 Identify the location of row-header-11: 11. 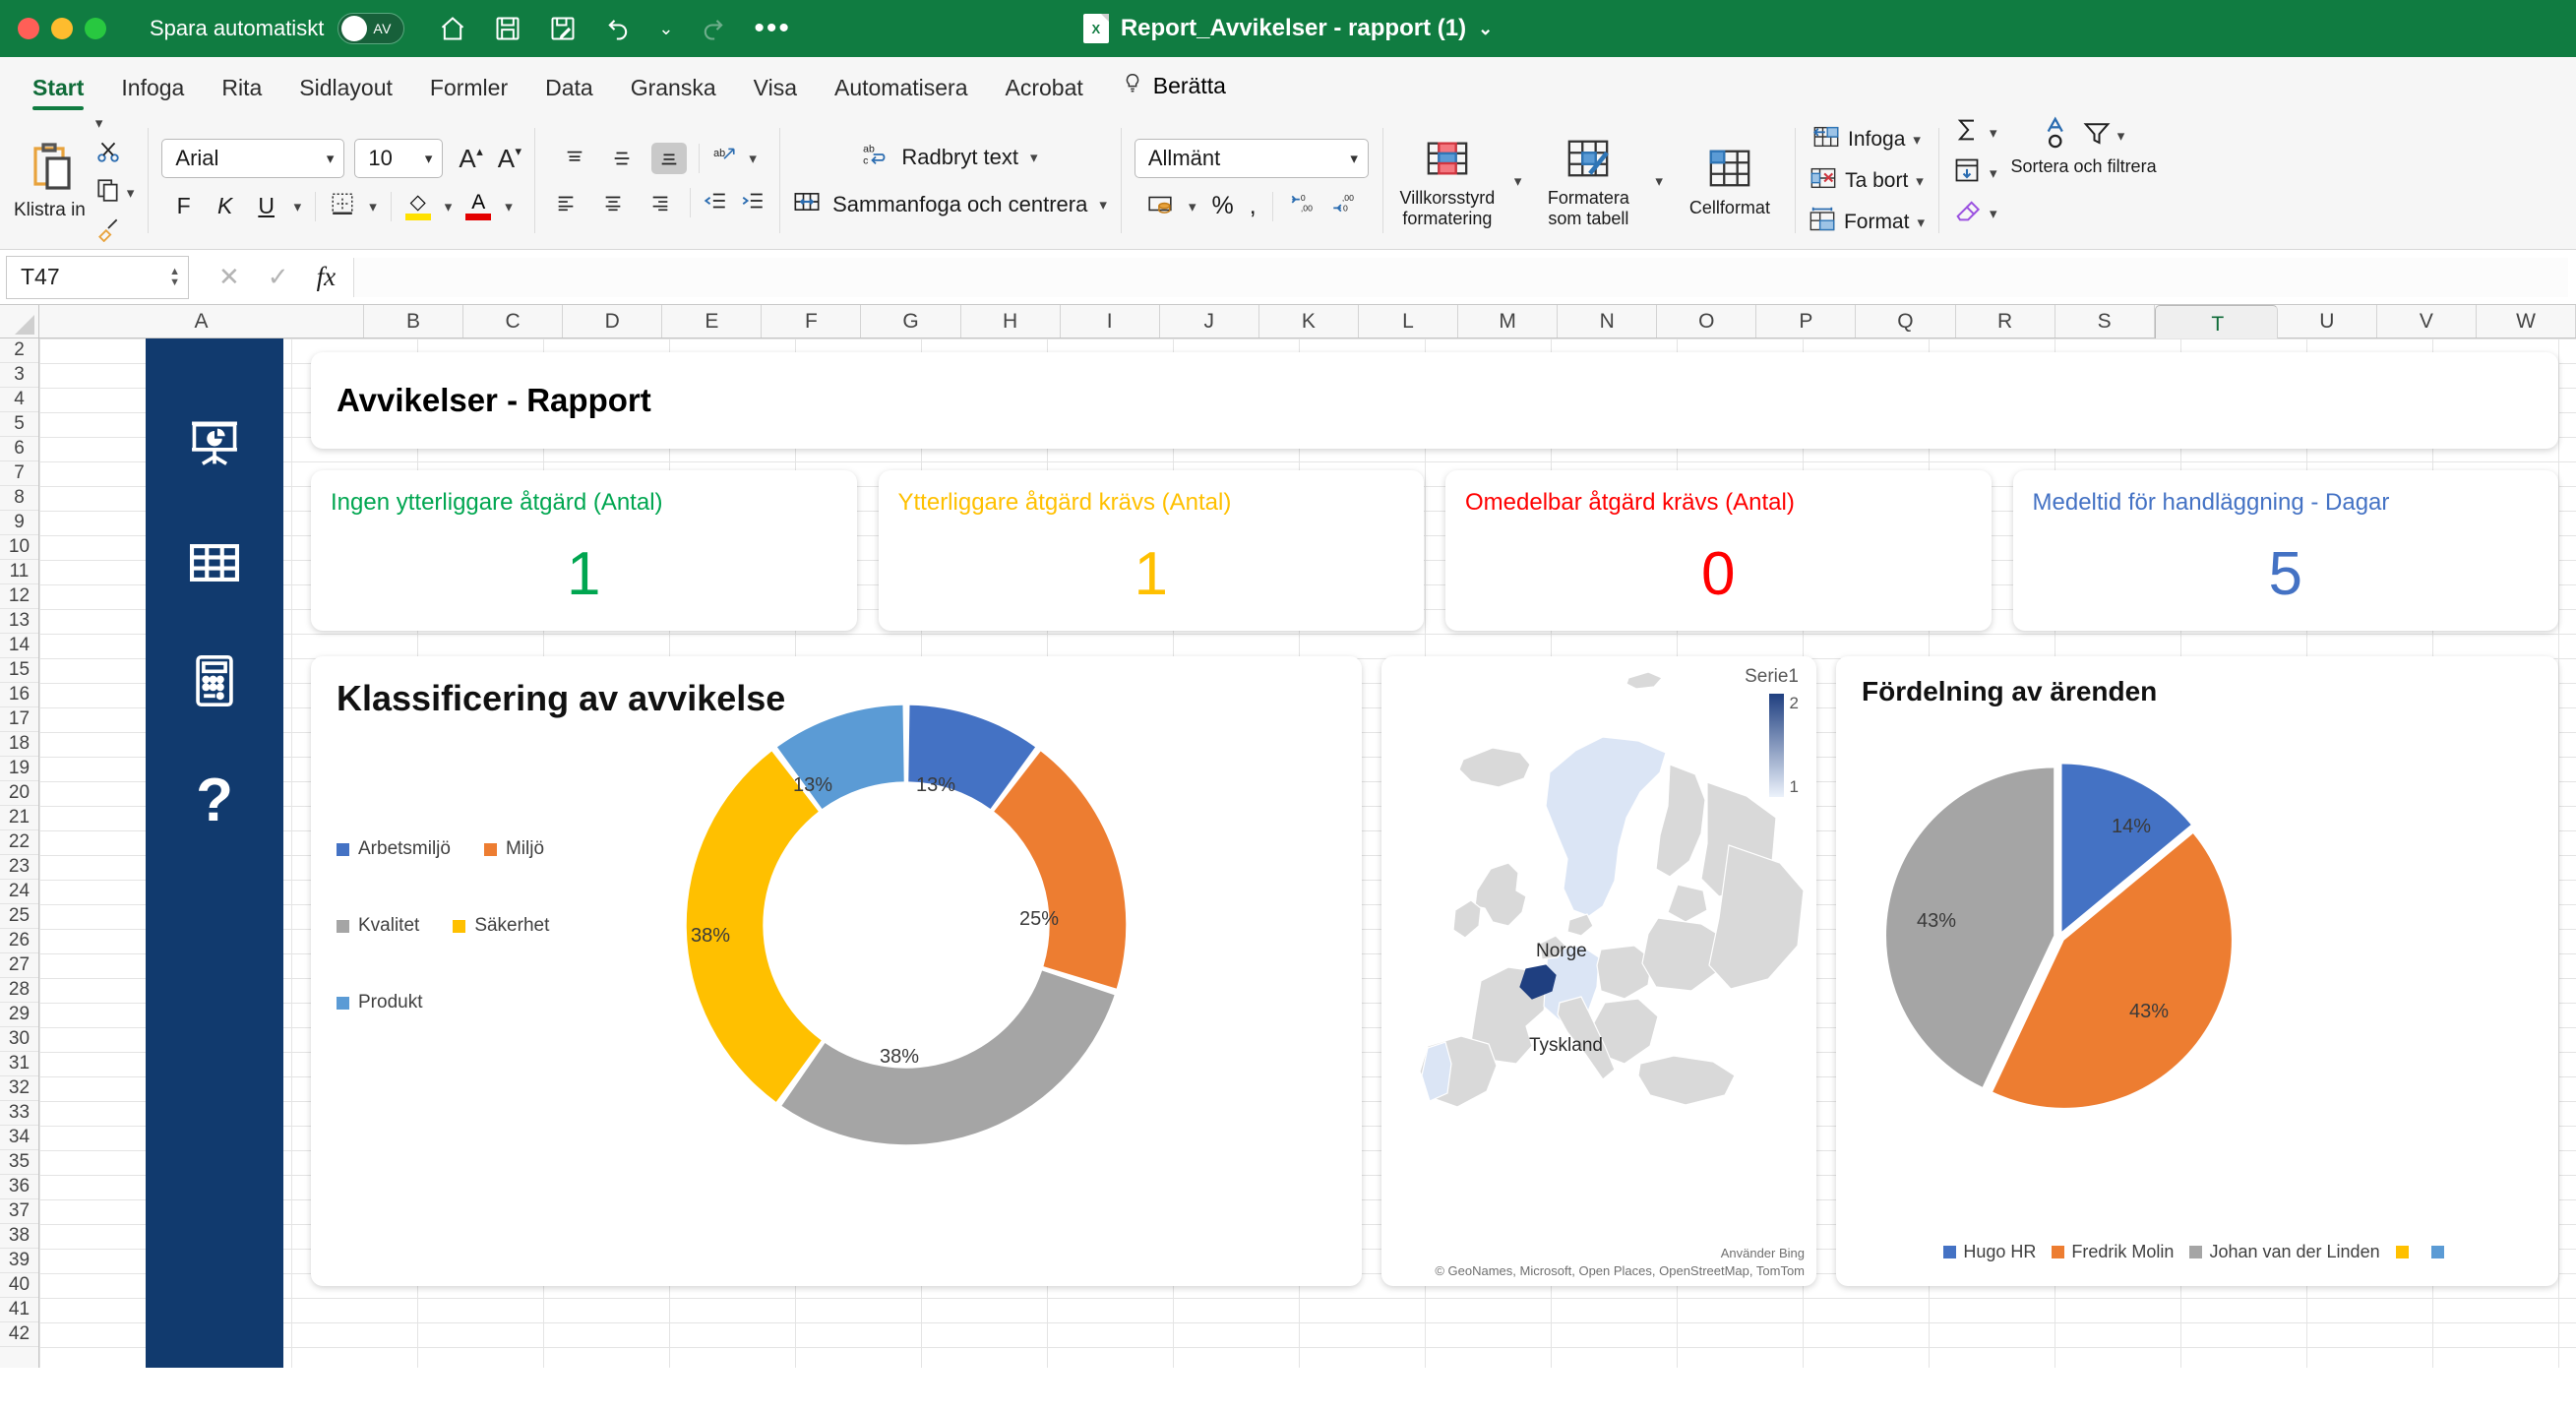
(19, 572).